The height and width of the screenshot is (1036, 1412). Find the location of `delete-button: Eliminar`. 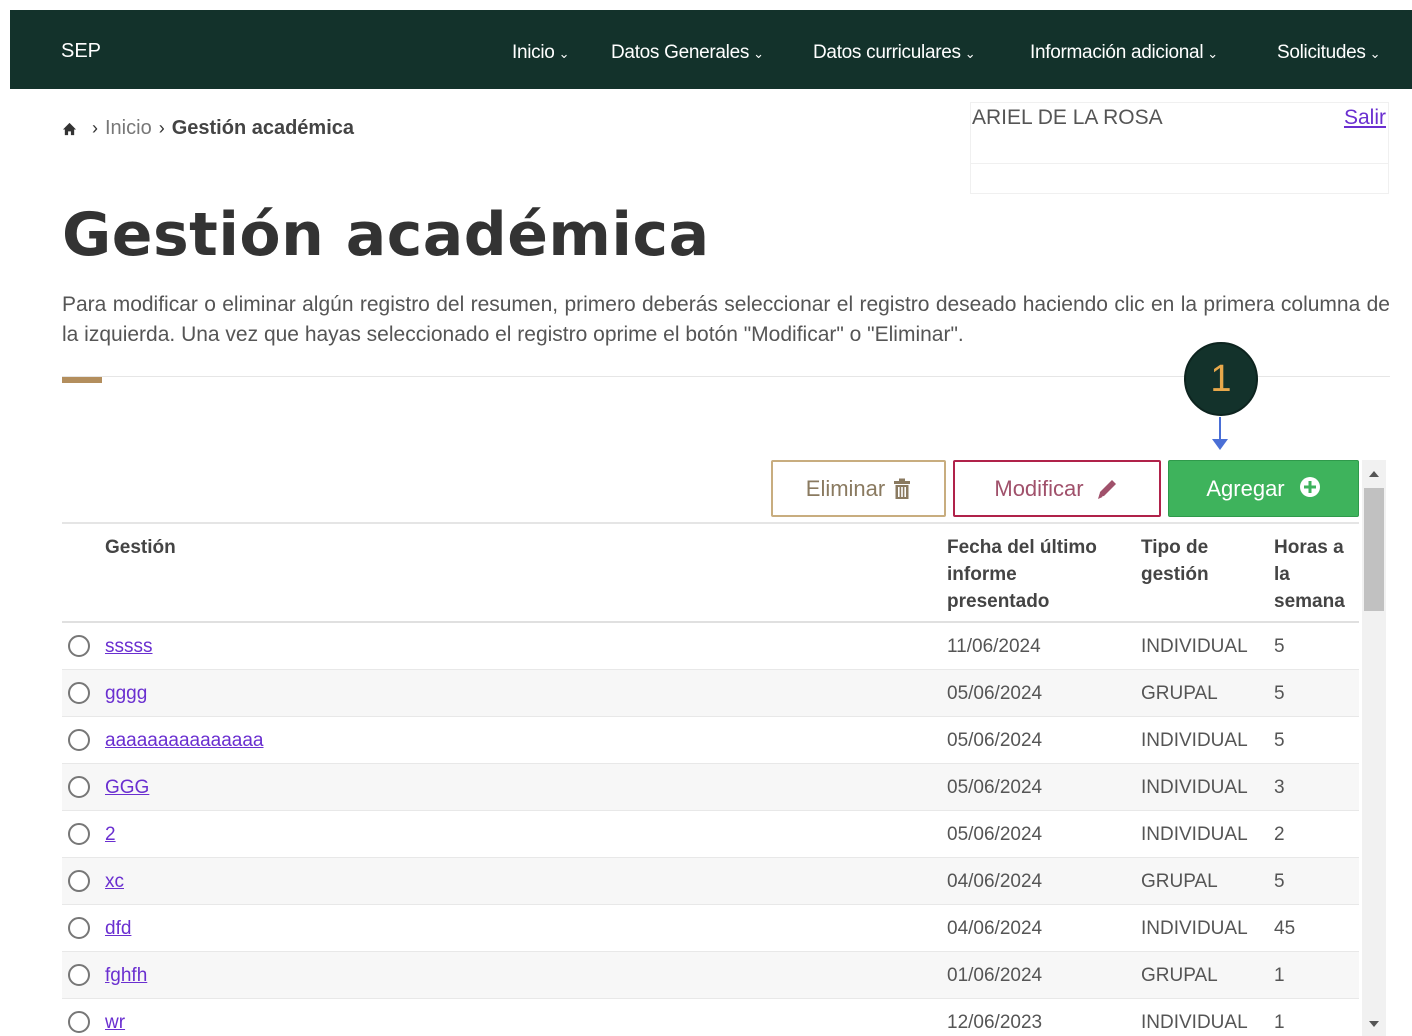

delete-button: Eliminar is located at coordinates (858, 488).